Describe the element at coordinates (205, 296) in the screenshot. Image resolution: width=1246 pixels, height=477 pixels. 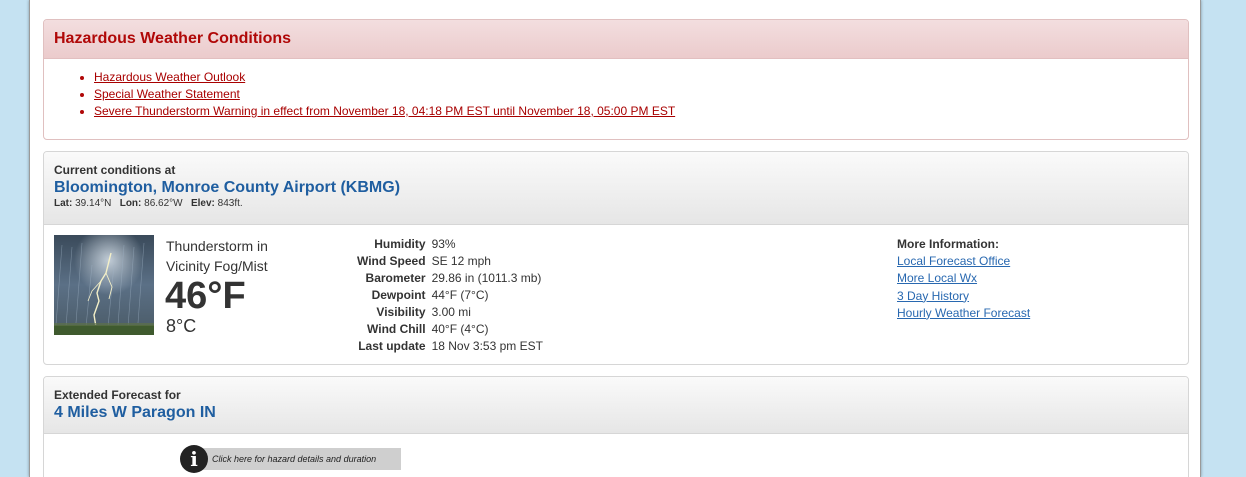
I see `temperature-f: 46°F` at that location.